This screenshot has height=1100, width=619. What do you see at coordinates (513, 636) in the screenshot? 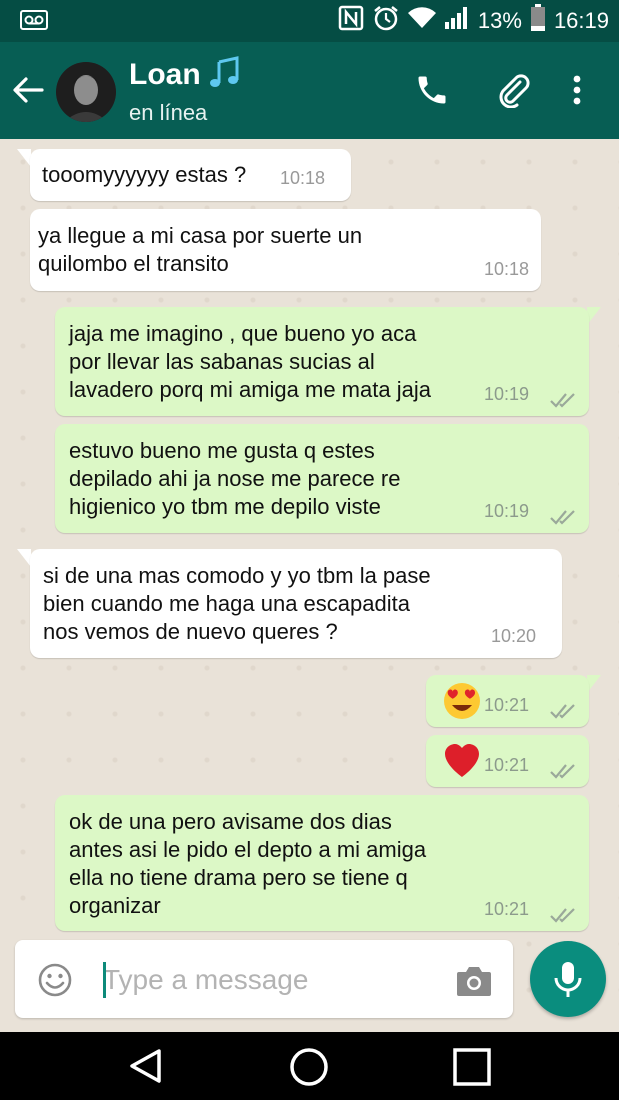
I see `message-time: 10:20` at bounding box center [513, 636].